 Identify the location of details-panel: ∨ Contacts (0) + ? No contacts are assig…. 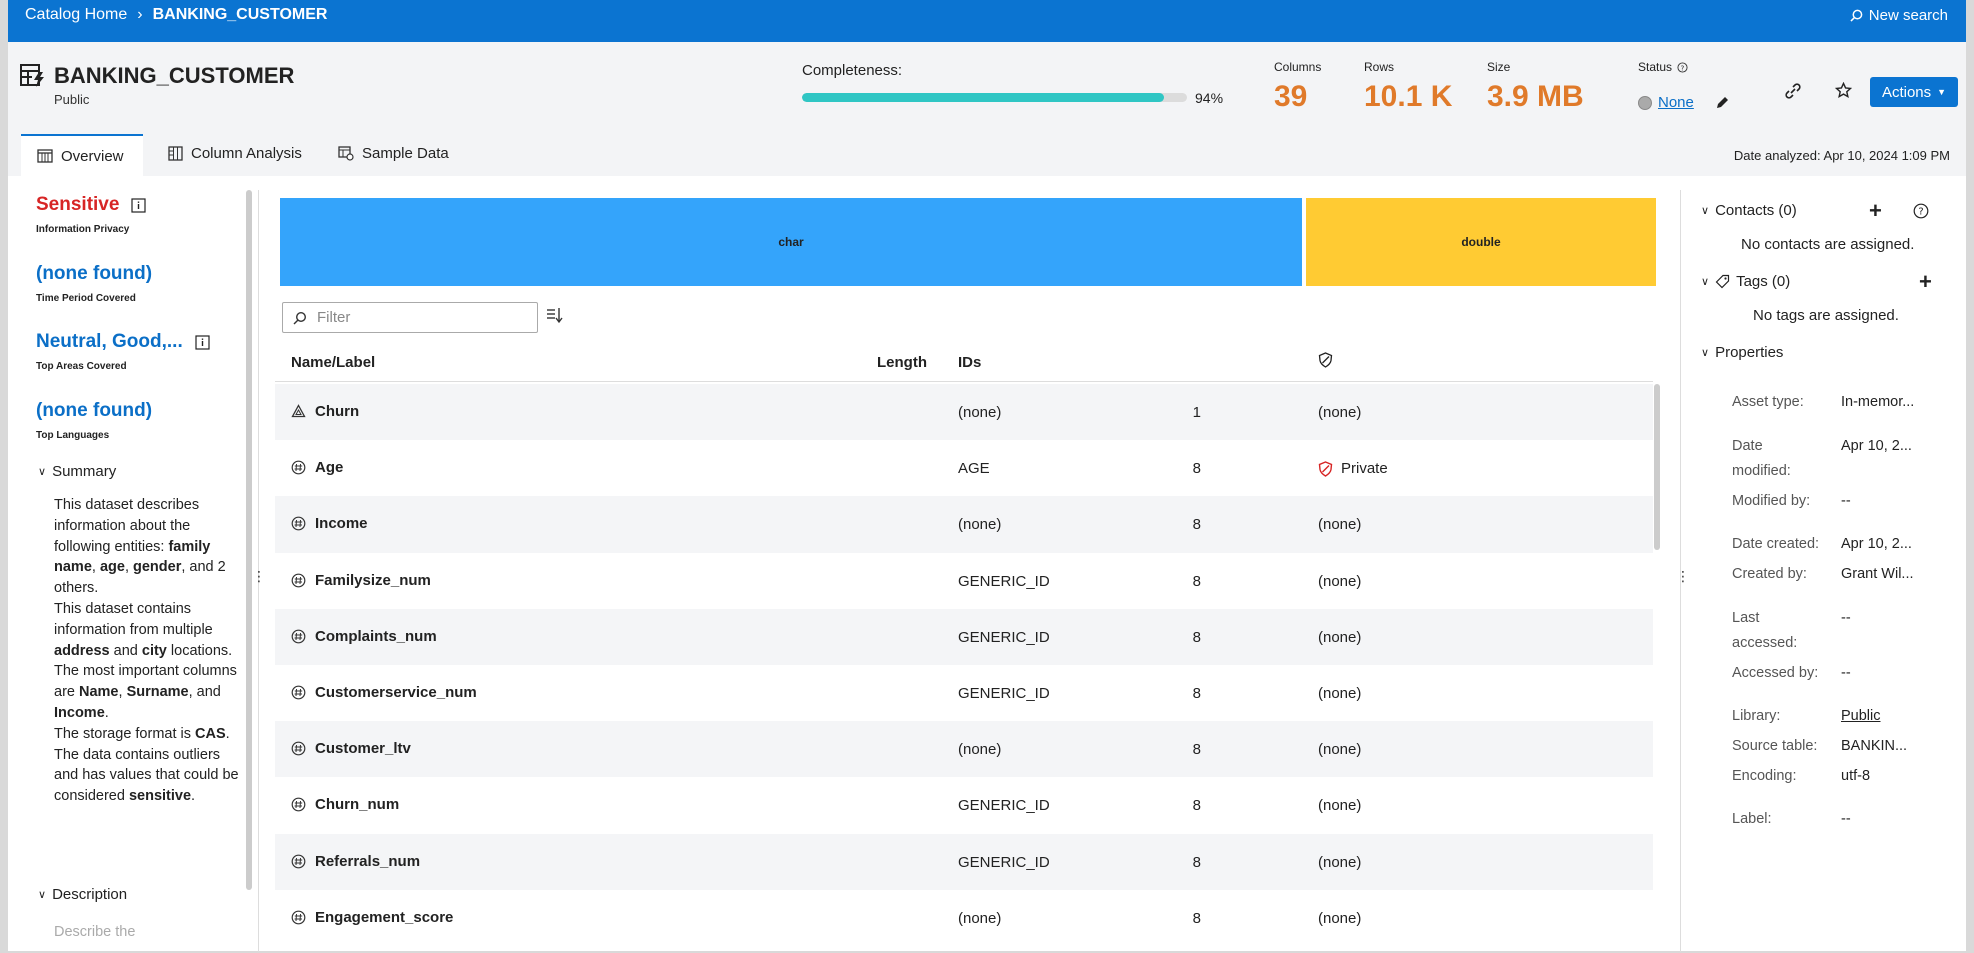
(1823, 571).